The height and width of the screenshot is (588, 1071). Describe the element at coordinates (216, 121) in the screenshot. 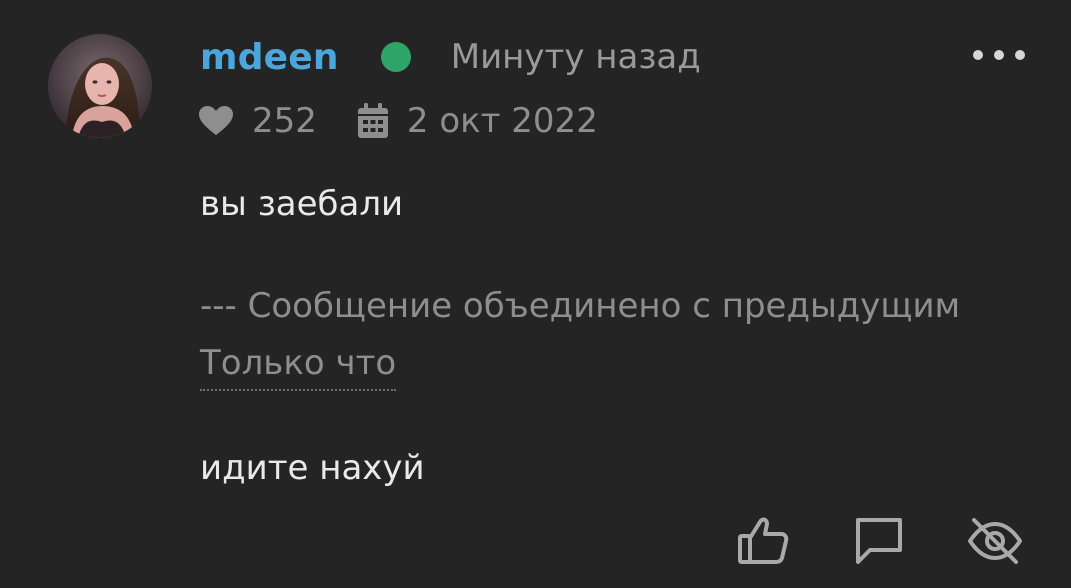

I see `heart-icon` at that location.